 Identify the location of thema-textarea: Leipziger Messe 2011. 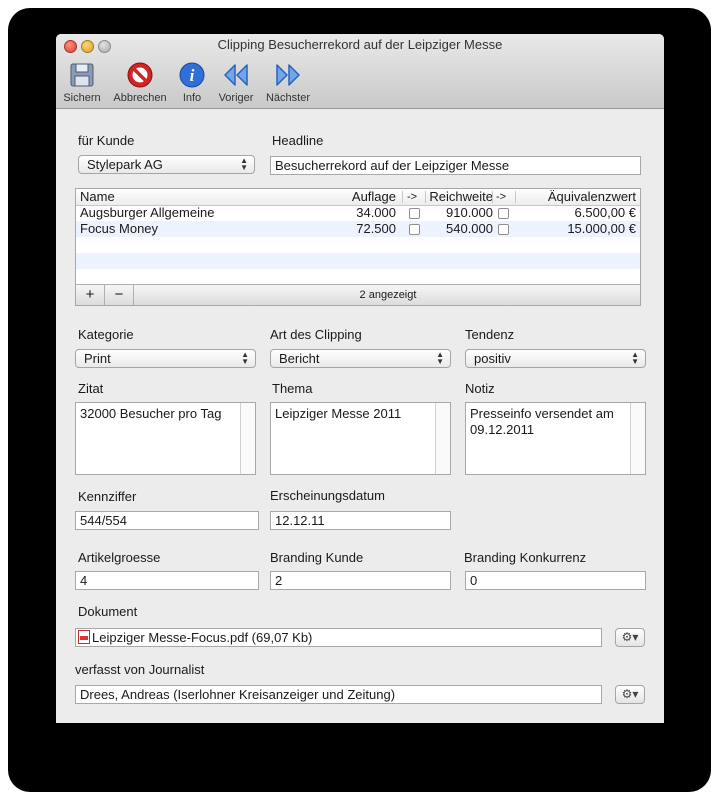
(360, 438).